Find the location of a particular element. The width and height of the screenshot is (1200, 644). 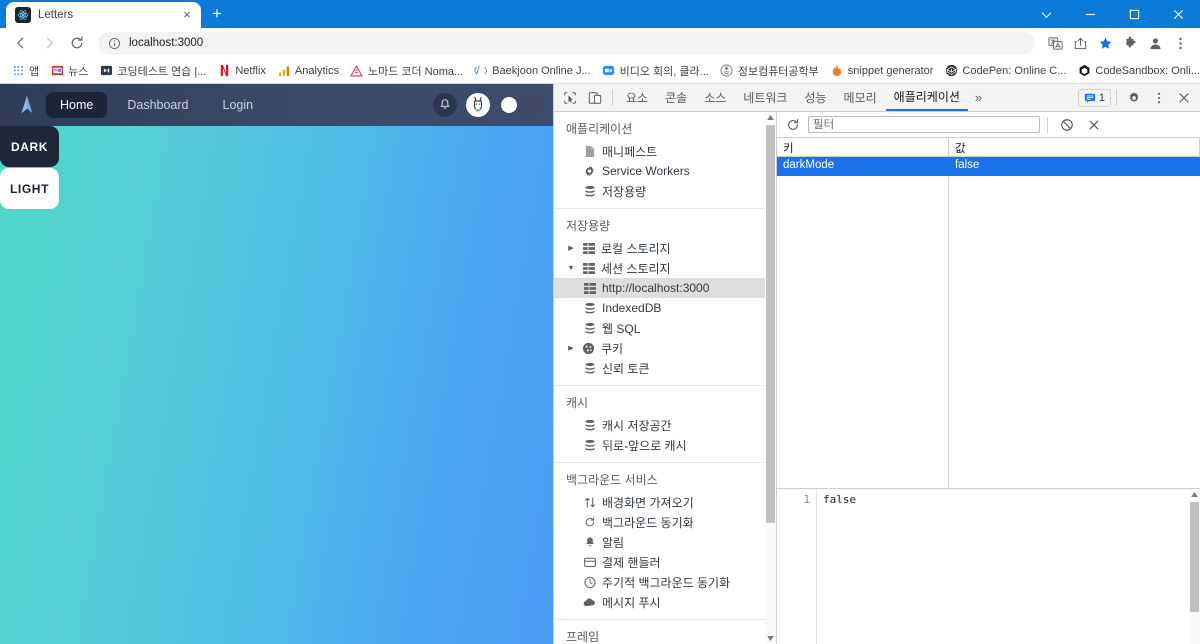

column-header-value: 값 is located at coordinates (1074, 147).